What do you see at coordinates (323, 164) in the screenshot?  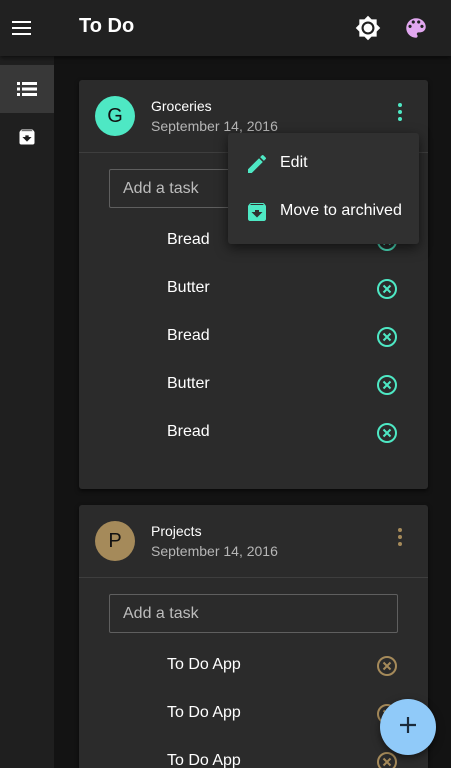 I see `menu-item-edit: Edit` at bounding box center [323, 164].